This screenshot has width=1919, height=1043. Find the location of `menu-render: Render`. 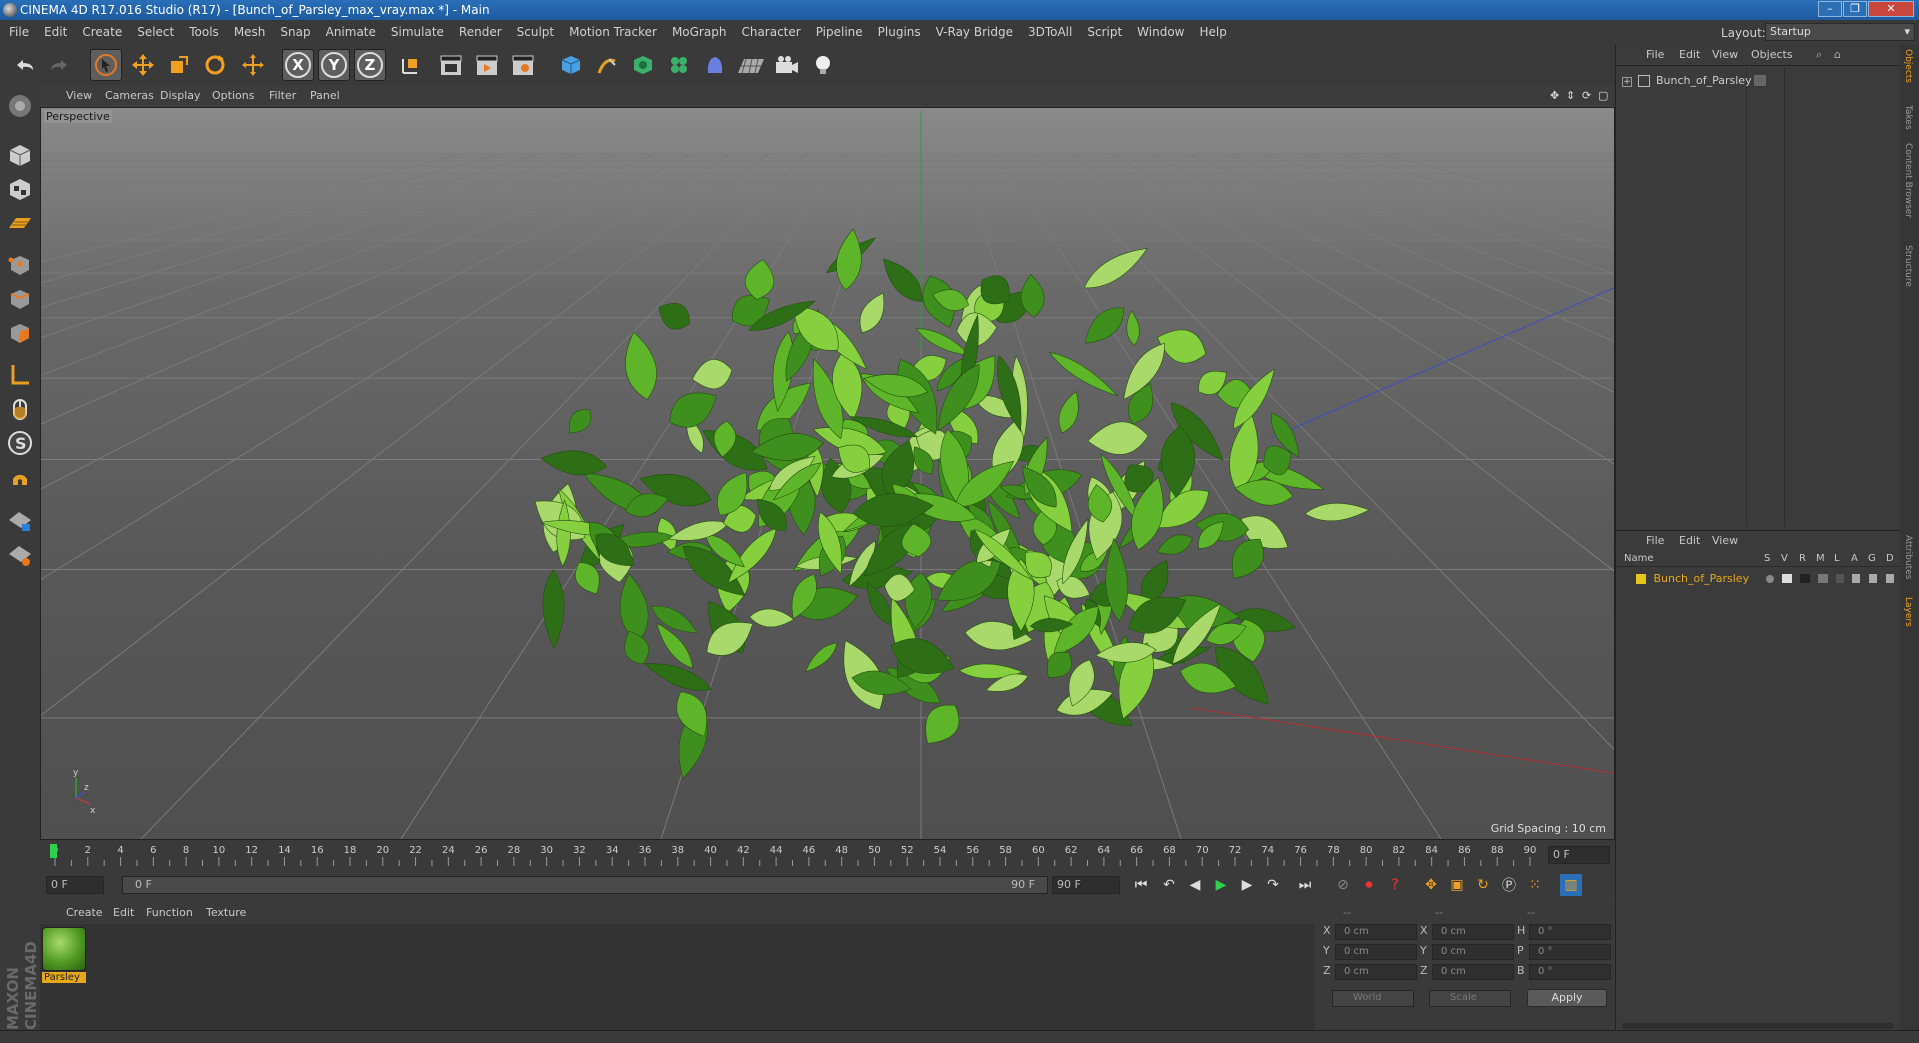

menu-render: Render is located at coordinates (480, 32).